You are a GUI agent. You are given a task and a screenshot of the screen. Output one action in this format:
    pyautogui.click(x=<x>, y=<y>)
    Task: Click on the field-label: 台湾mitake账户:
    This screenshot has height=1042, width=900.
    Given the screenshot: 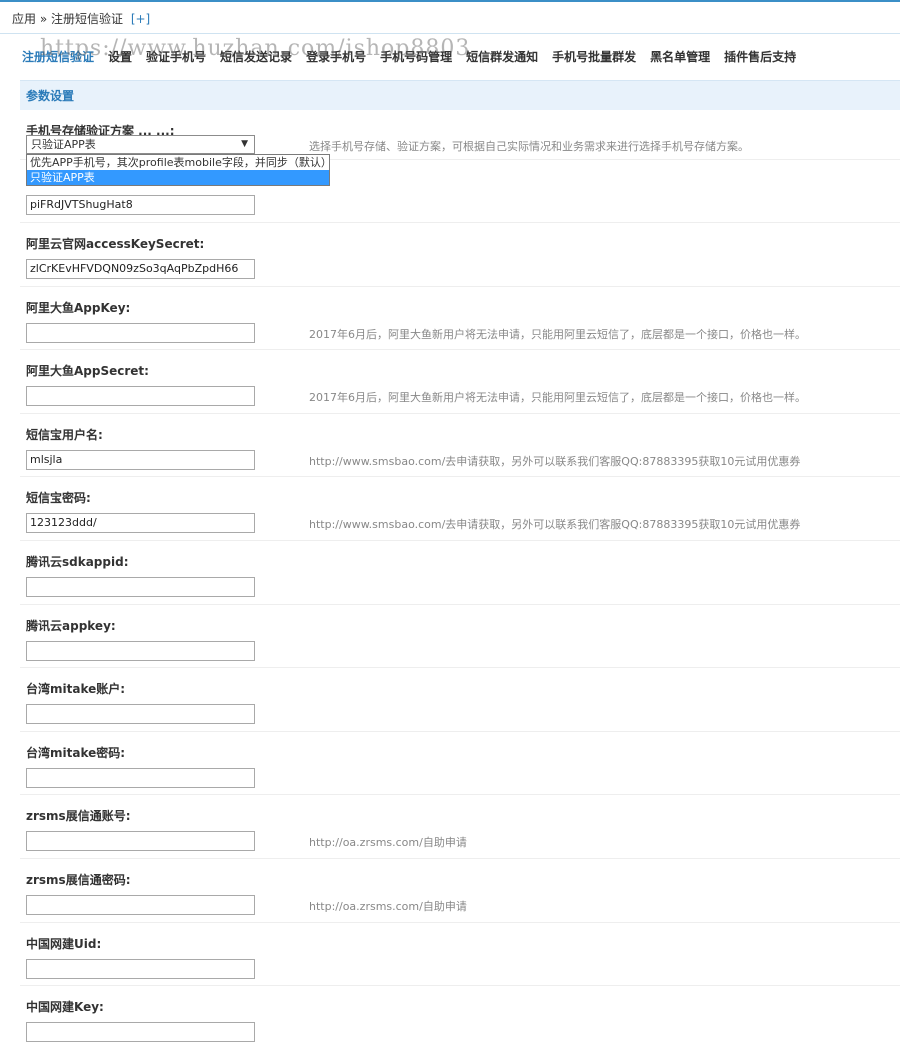 What is the action you would take?
    pyautogui.click(x=76, y=689)
    